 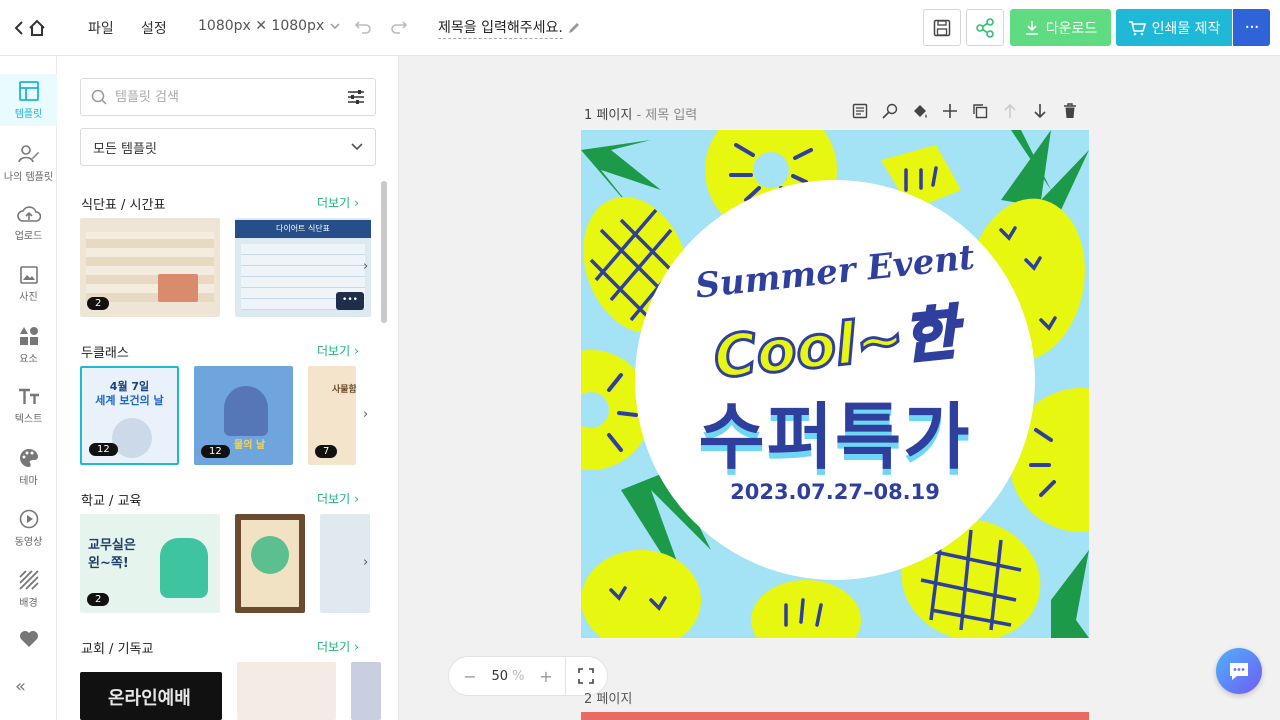 I want to click on more-link-church: 더보기 ›, so click(x=338, y=646).